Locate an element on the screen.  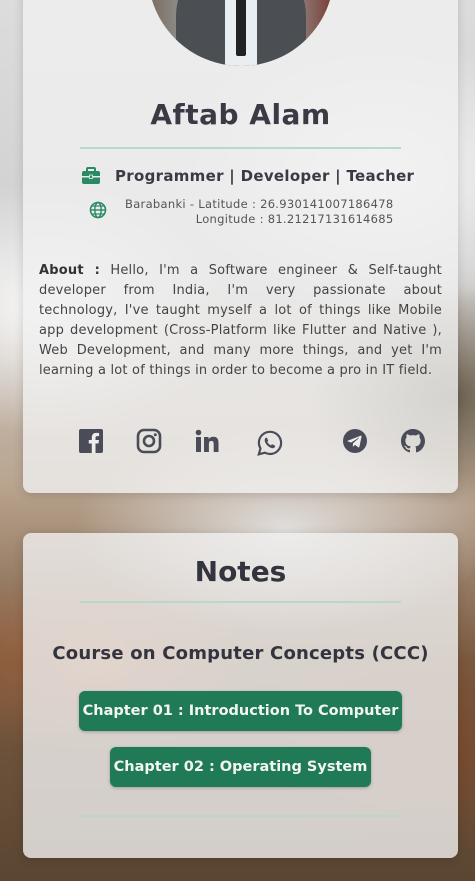
social-links is located at coordinates (251, 442).